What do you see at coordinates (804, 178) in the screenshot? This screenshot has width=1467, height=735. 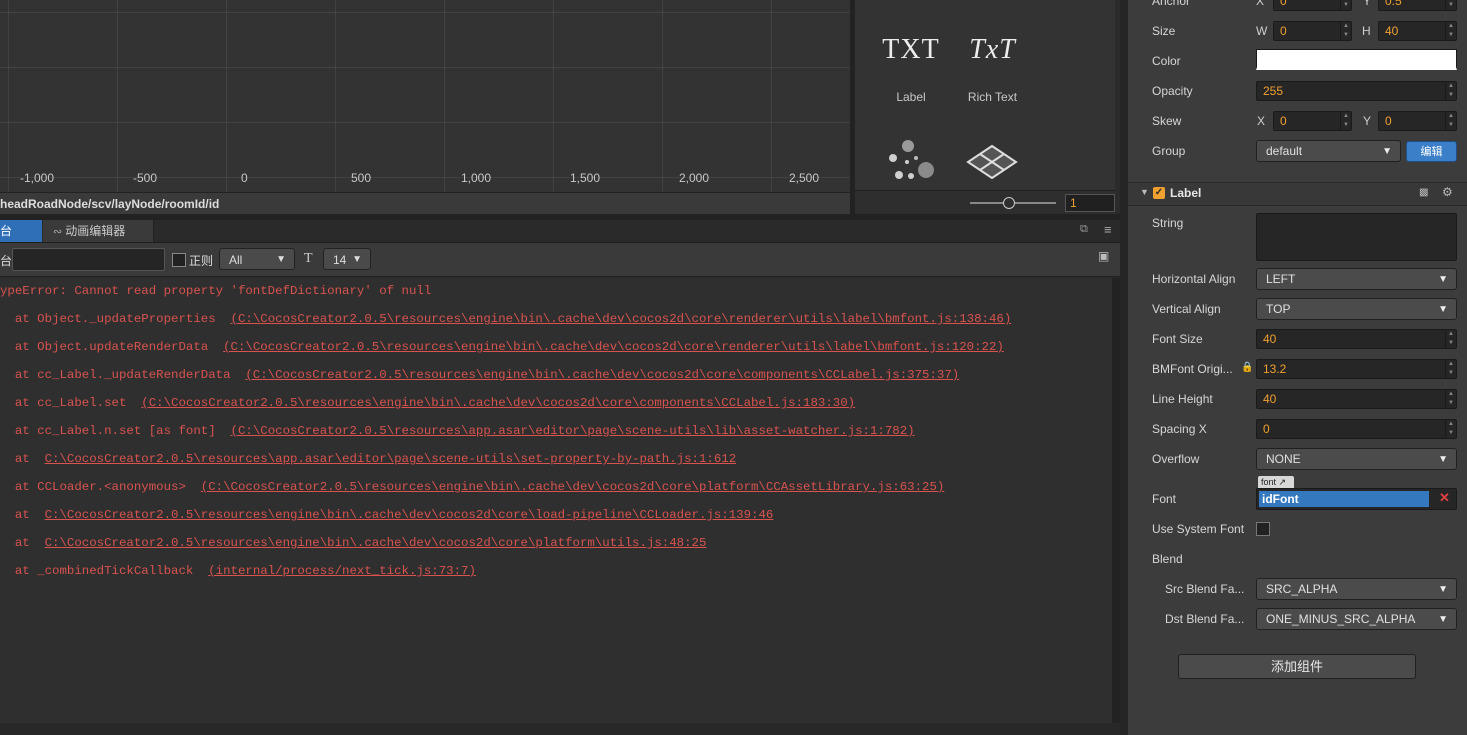 I see `axis-tick: 2,500` at bounding box center [804, 178].